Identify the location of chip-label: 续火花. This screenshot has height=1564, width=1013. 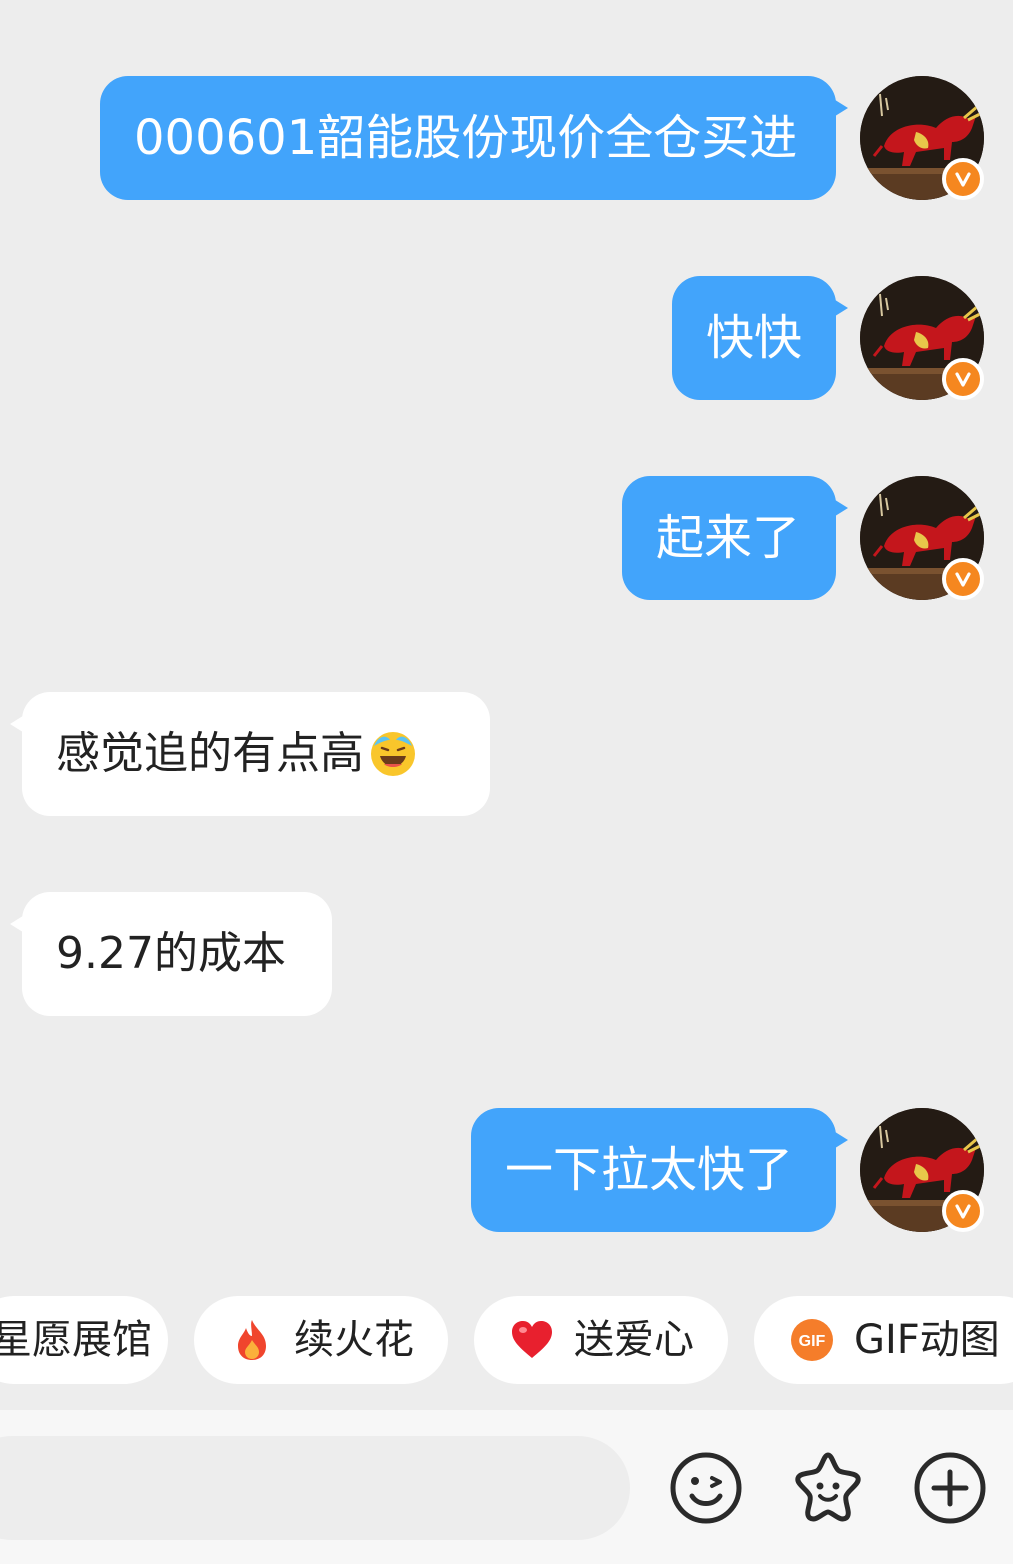
(354, 1340).